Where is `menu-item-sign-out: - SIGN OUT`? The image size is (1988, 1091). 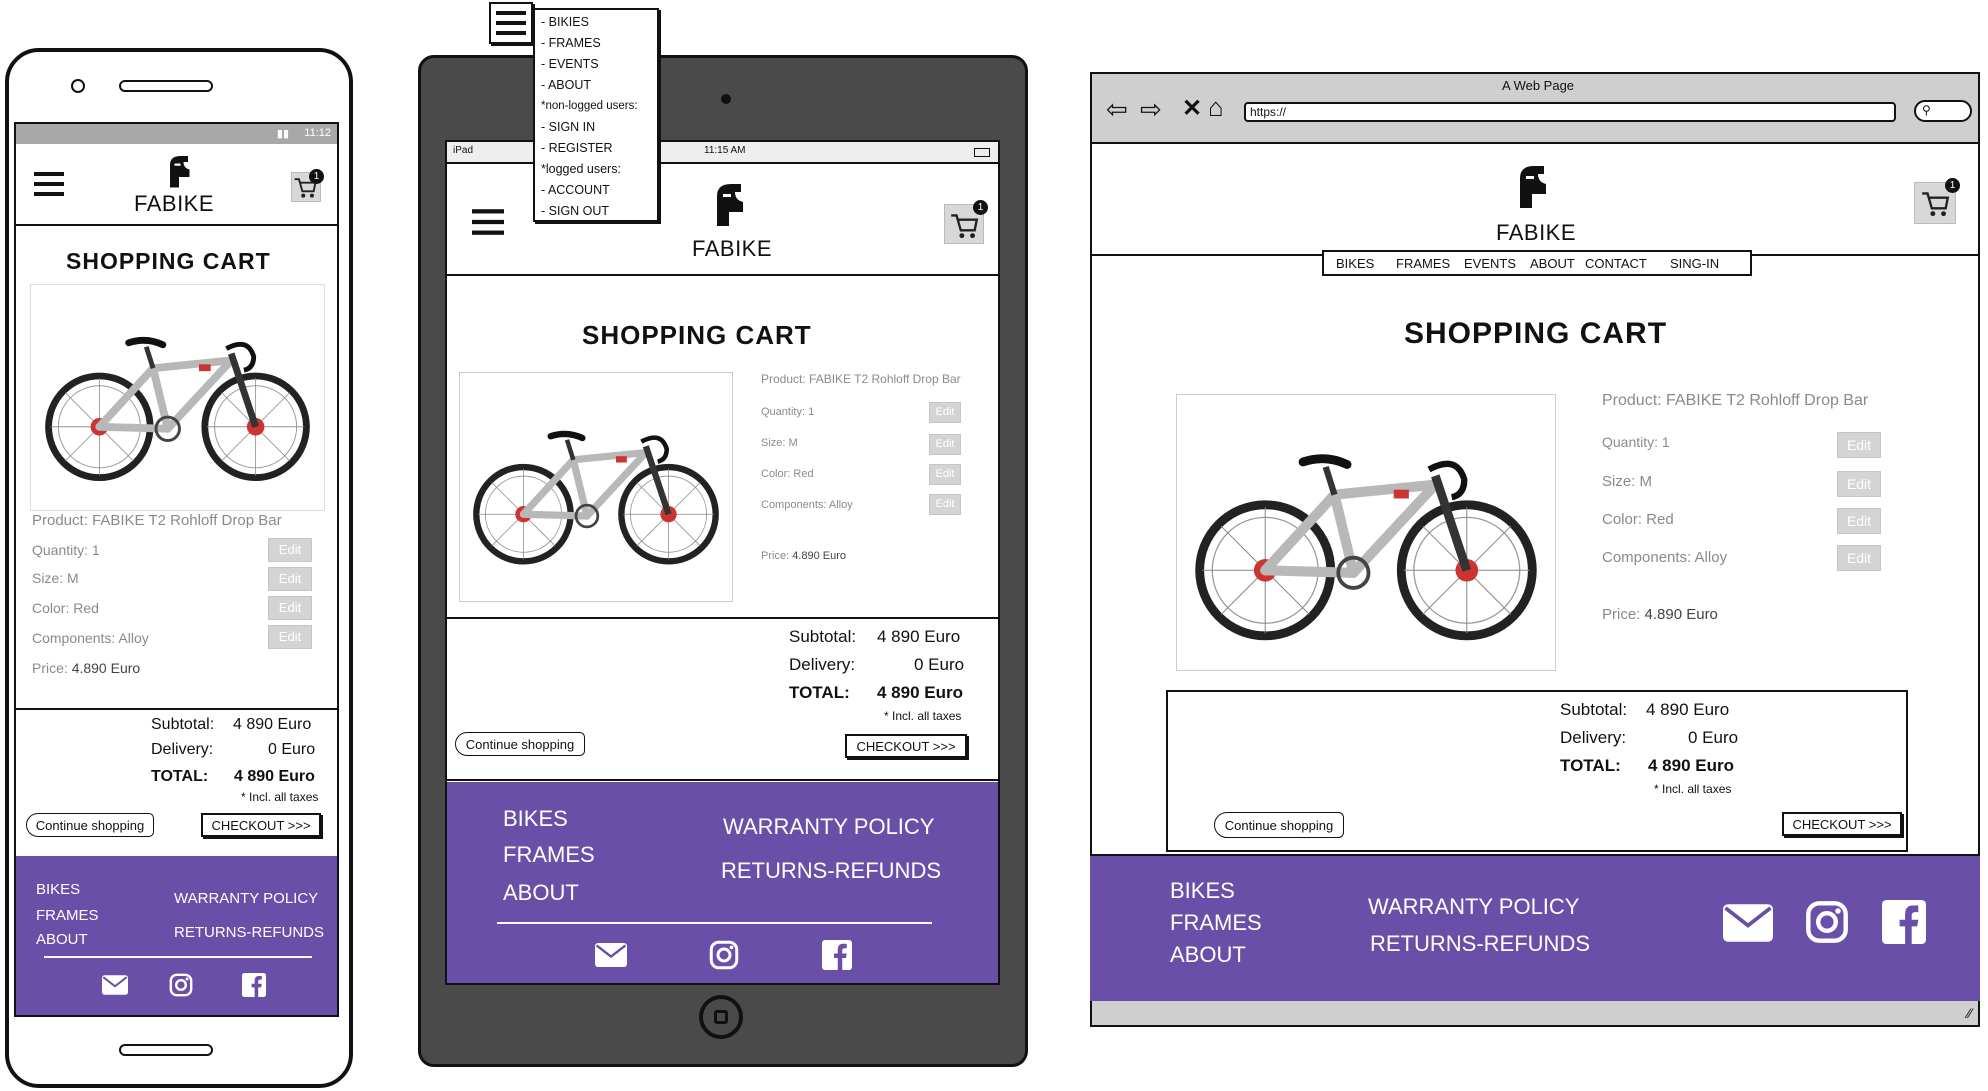 menu-item-sign-out: - SIGN OUT is located at coordinates (599, 211).